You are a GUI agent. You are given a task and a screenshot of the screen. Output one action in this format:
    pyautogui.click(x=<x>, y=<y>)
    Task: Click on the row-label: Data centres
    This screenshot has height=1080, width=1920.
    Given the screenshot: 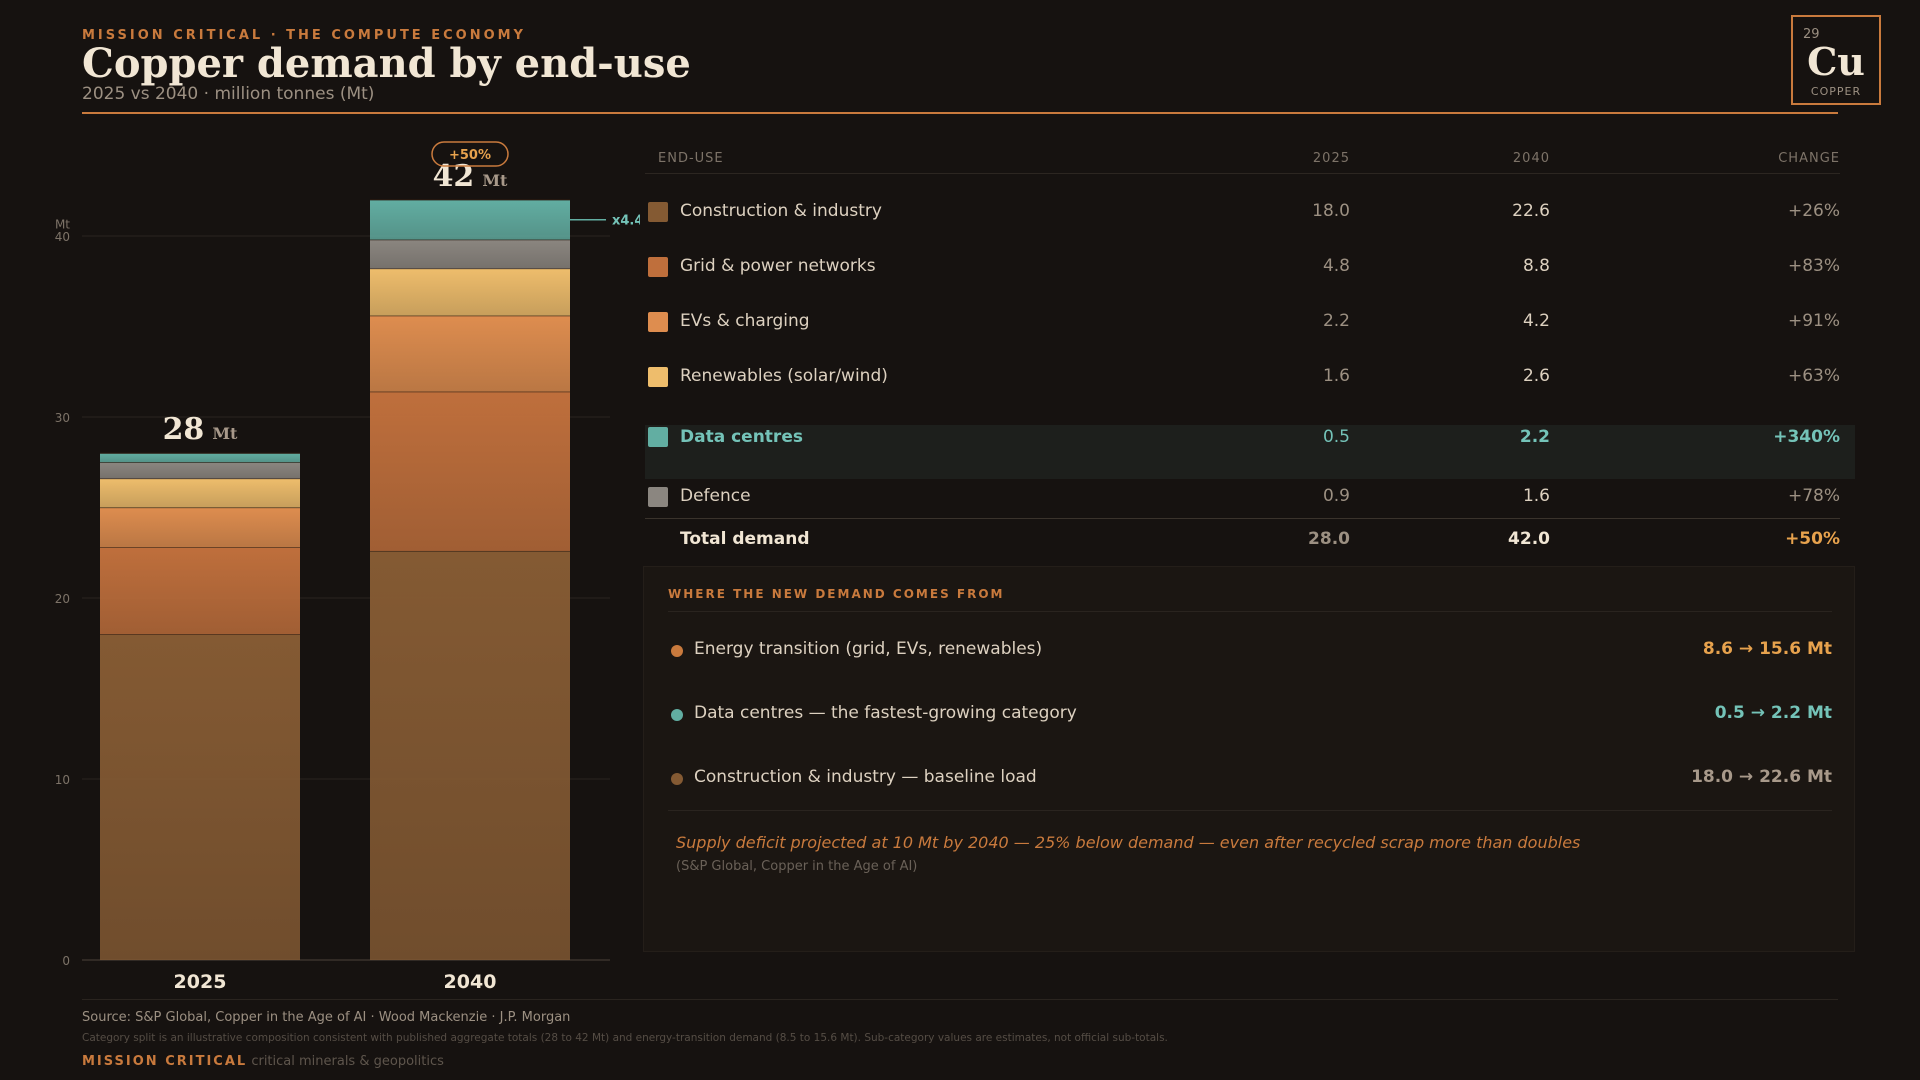 What is the action you would take?
    pyautogui.click(x=741, y=437)
    